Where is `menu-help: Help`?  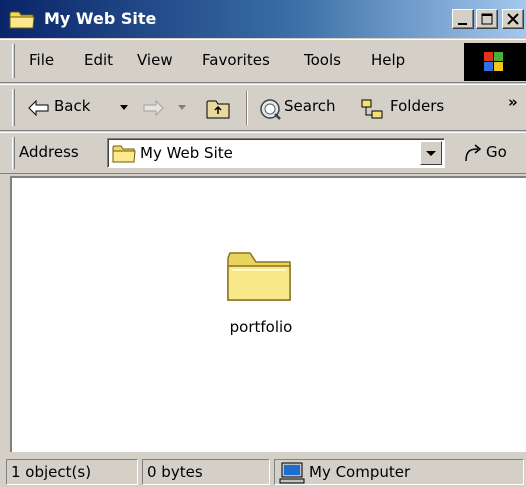
menu-help: Help is located at coordinates (388, 60).